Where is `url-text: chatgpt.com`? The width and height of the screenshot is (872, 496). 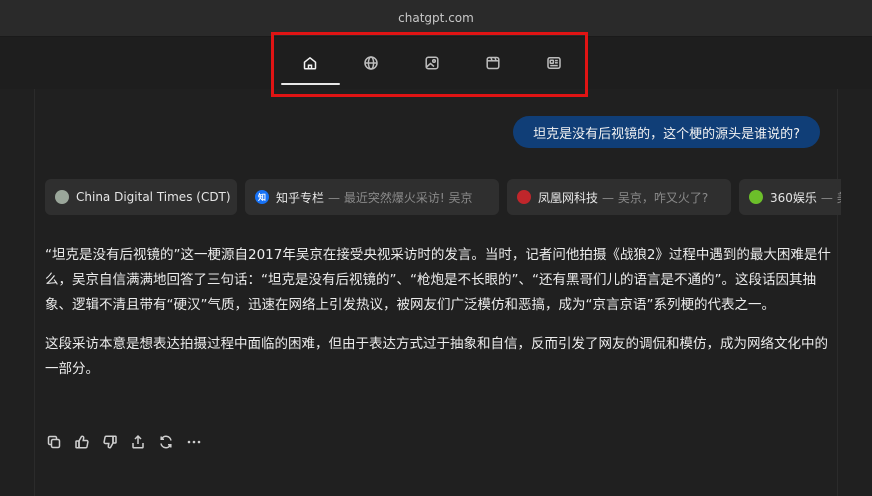
url-text: chatgpt.com is located at coordinates (436, 18).